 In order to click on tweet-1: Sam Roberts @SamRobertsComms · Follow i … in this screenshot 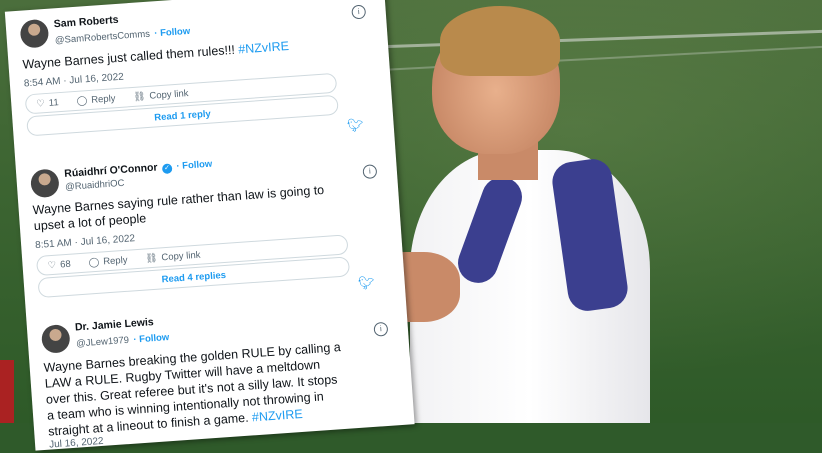, I will do `click(197, 68)`.